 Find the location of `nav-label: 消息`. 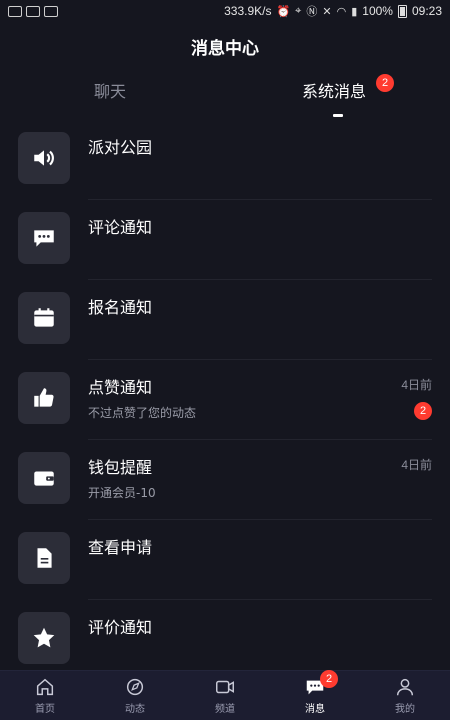

nav-label: 消息 is located at coordinates (315, 709).